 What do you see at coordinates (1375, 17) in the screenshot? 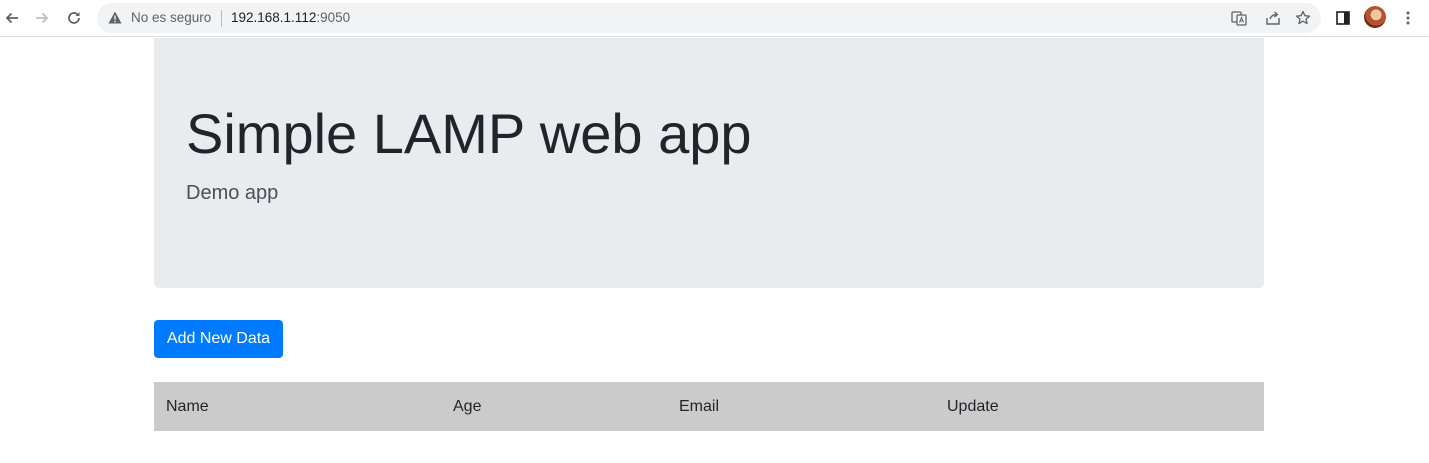
I see `profile-avatar` at bounding box center [1375, 17].